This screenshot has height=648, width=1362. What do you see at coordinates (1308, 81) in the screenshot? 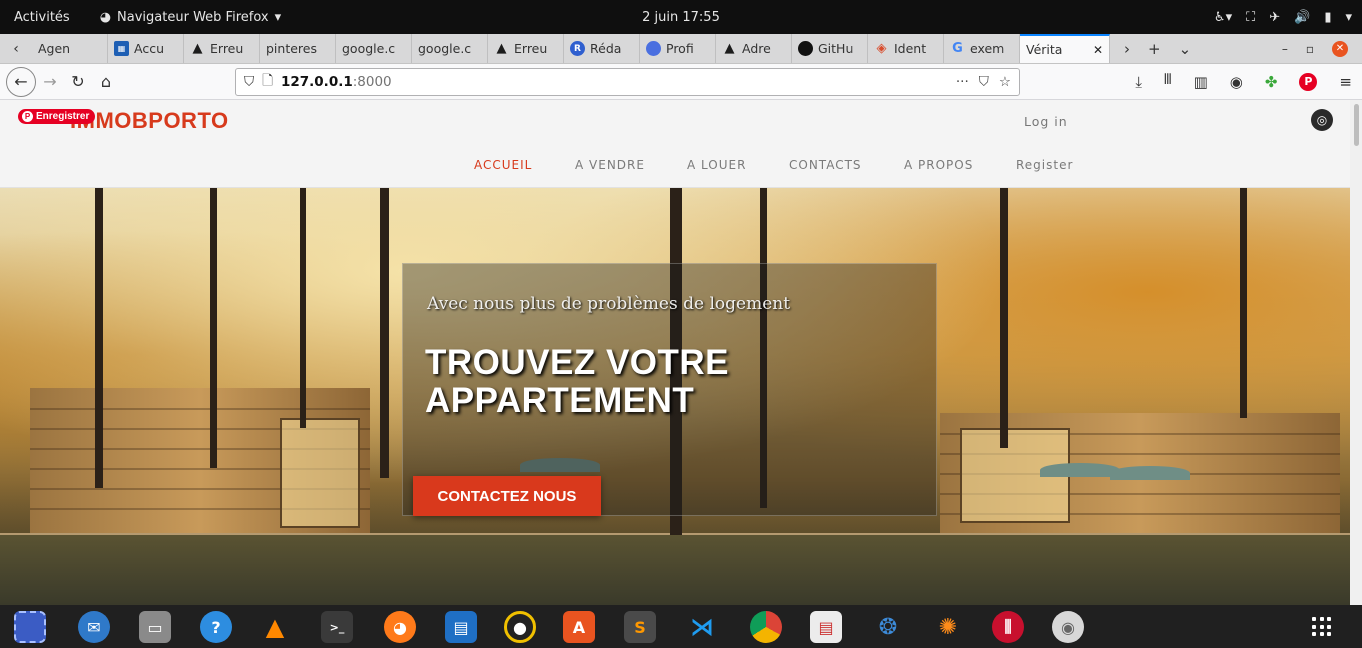
I see `pinterest-extension-icon: P` at bounding box center [1308, 81].